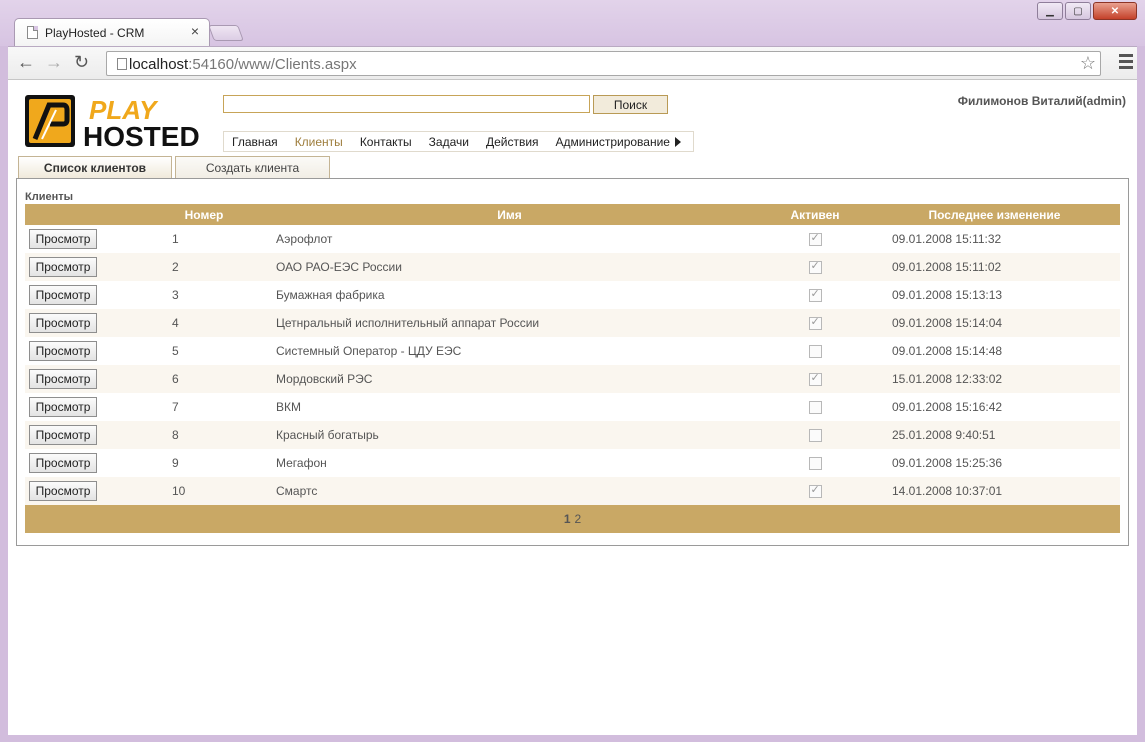 This screenshot has width=1145, height=742. What do you see at coordinates (81, 62) in the screenshot?
I see `reload-icon: ↻` at bounding box center [81, 62].